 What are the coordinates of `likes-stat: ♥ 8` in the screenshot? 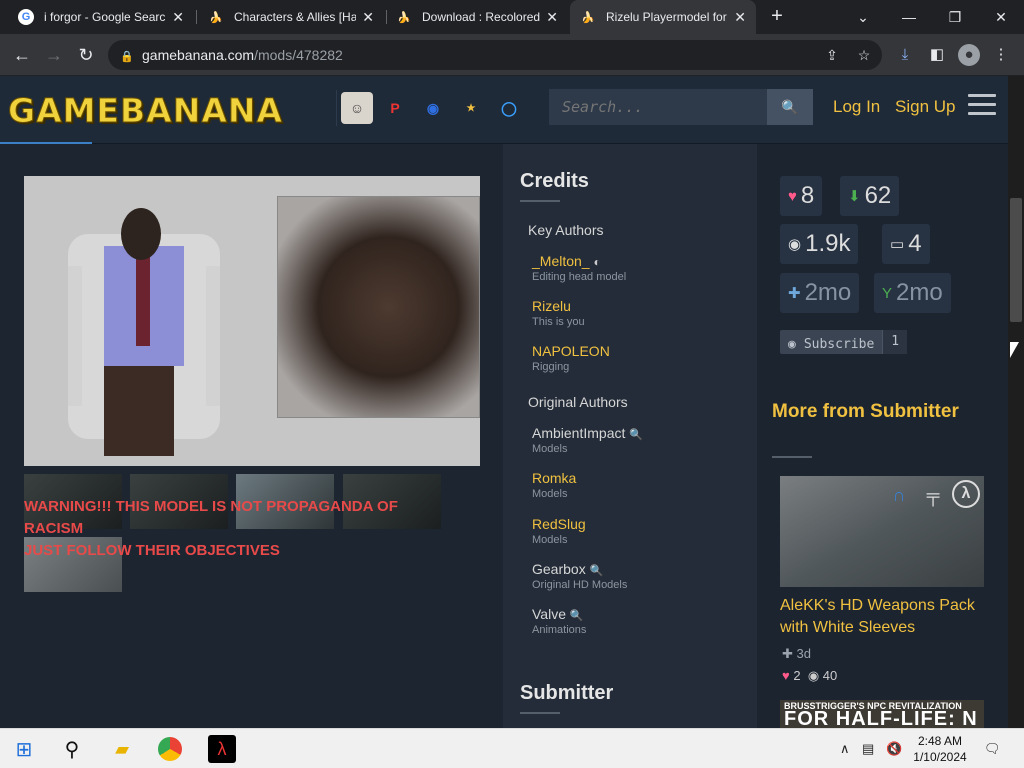 It's located at (801, 196).